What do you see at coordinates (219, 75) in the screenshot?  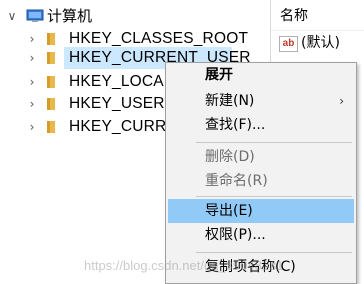 I see `menu-item-label: 展开` at bounding box center [219, 75].